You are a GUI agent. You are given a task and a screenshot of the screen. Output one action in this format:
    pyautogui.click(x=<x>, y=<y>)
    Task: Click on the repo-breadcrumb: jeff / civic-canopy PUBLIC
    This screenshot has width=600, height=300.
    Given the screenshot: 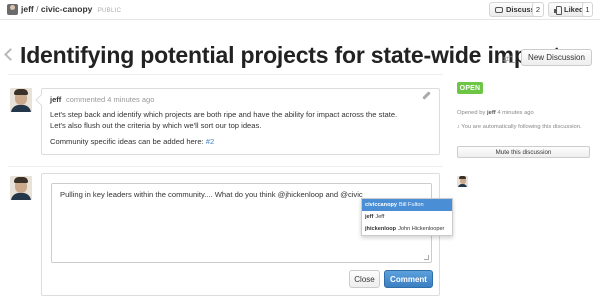 What is the action you would take?
    pyautogui.click(x=71, y=9)
    